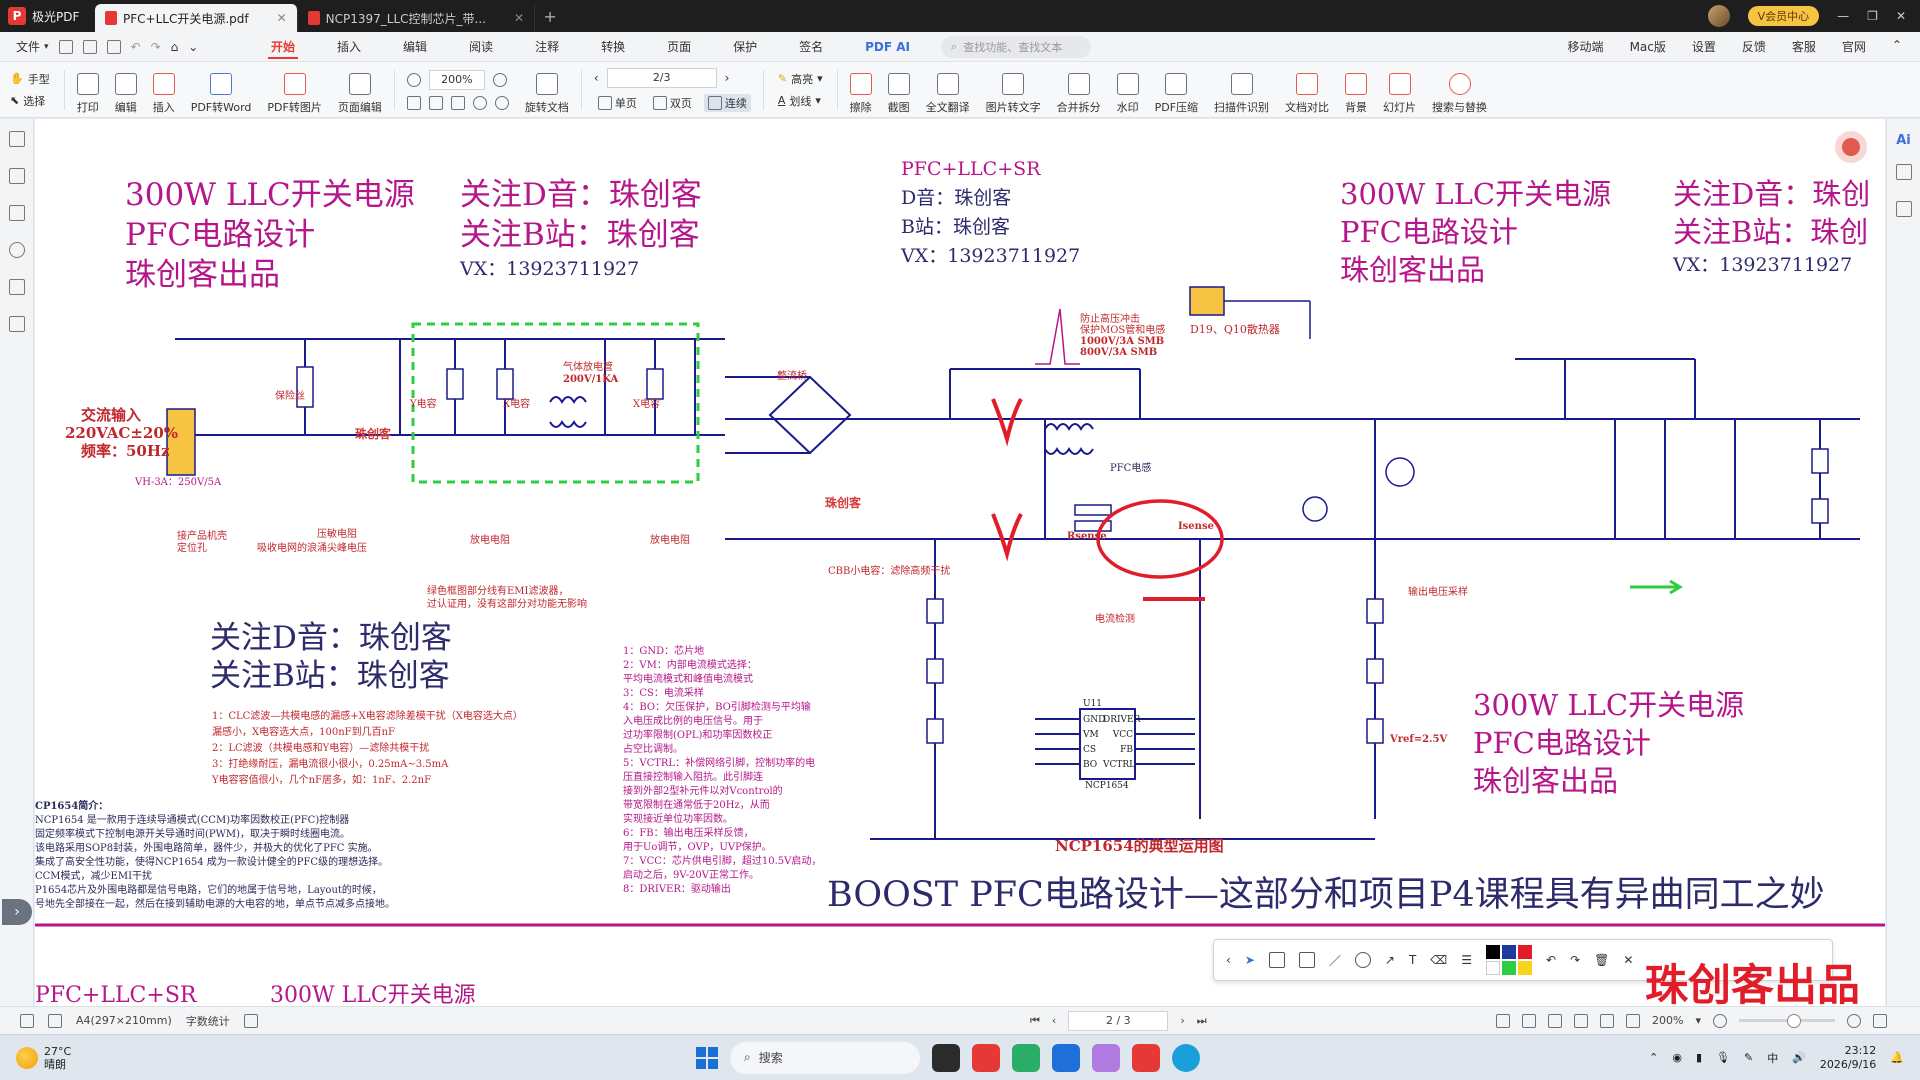 This screenshot has width=1920, height=1080. What do you see at coordinates (1182, 1020) in the screenshot?
I see `next-page-icon: ›` at bounding box center [1182, 1020].